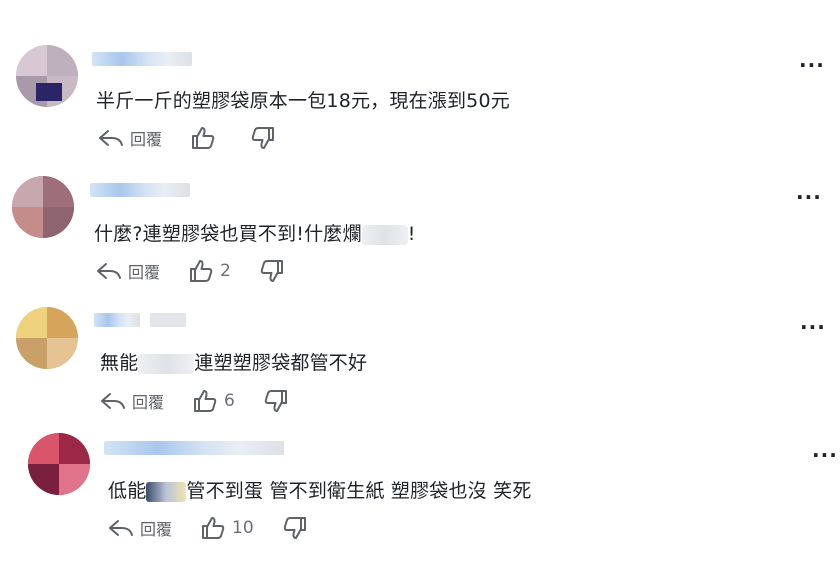  I want to click on comment-text-part: 連塑塑膠袋都管不好, so click(281, 363).